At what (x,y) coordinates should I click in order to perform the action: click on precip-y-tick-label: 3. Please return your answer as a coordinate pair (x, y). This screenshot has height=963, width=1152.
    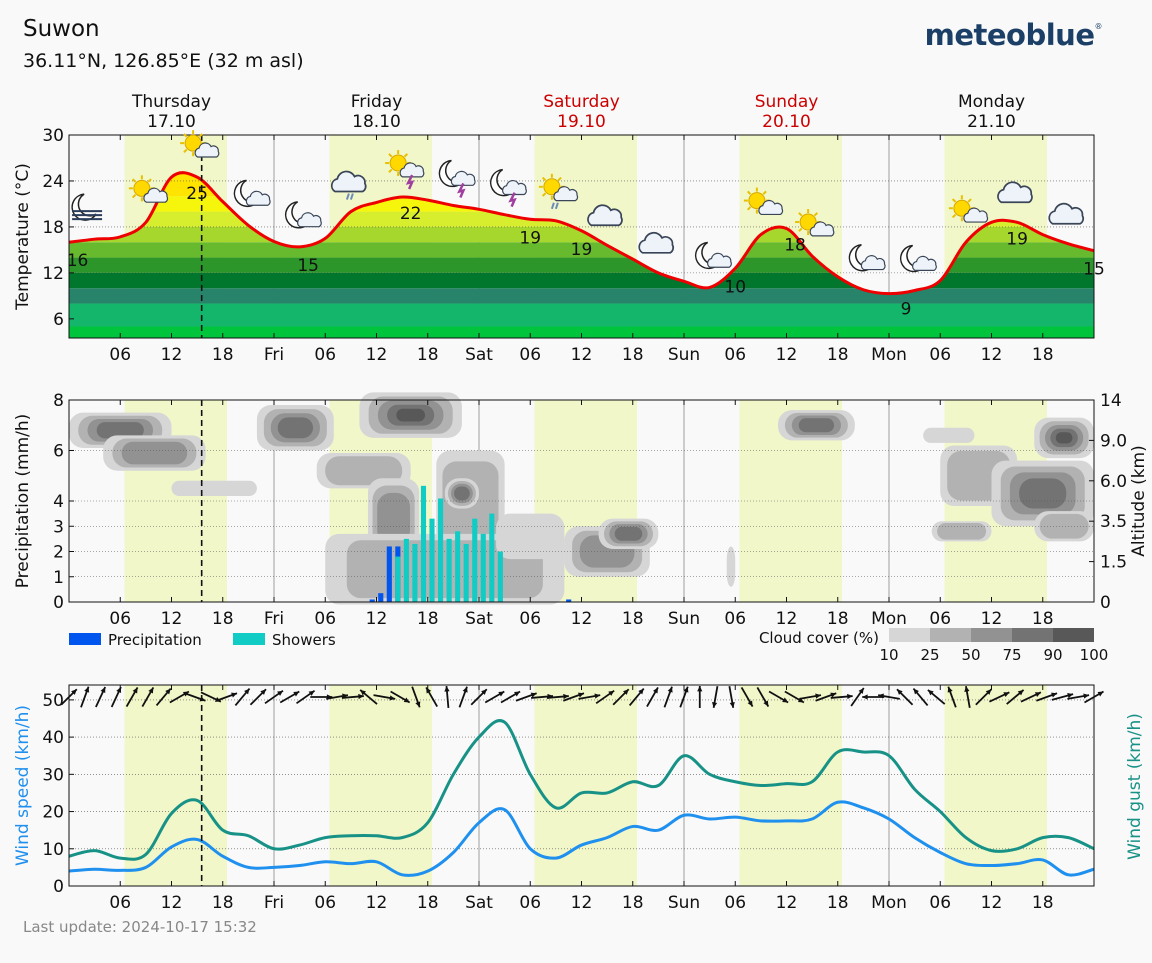
    Looking at the image, I should click on (58, 527).